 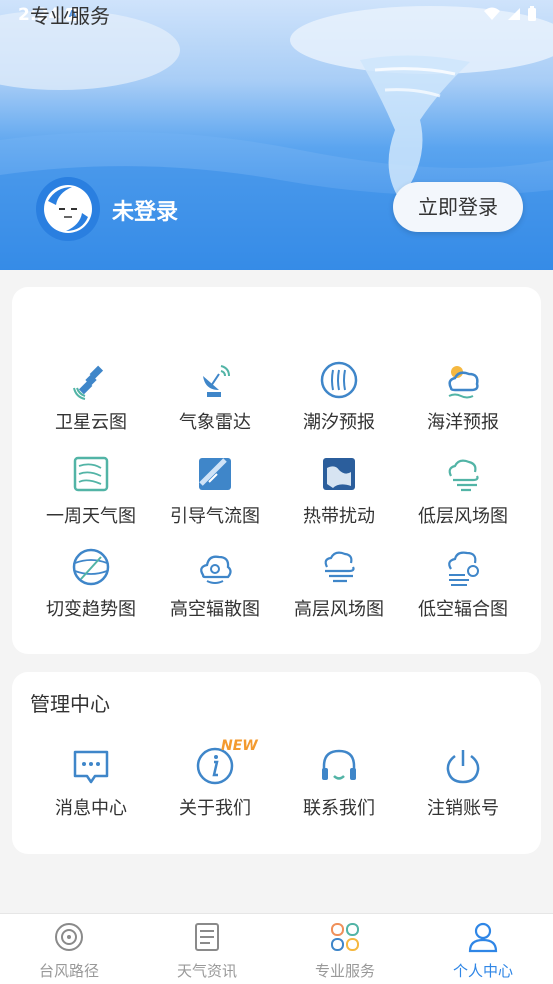 What do you see at coordinates (482, 971) in the screenshot?
I see `tab-label: 个人中心` at bounding box center [482, 971].